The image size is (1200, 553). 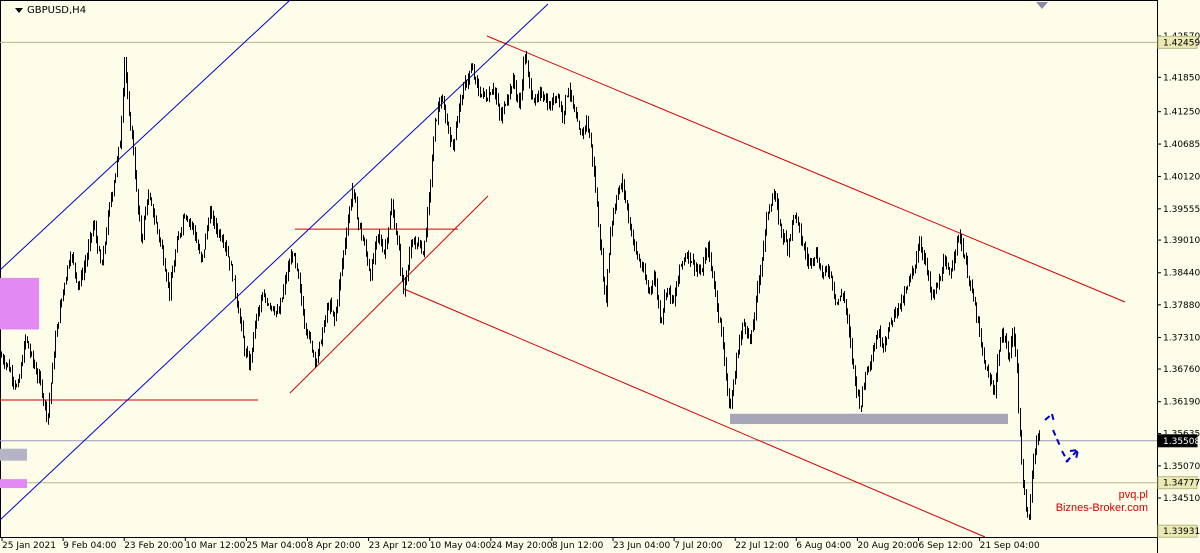 What do you see at coordinates (1181, 370) in the screenshot?
I see `y-tick-label: 1.36760` at bounding box center [1181, 370].